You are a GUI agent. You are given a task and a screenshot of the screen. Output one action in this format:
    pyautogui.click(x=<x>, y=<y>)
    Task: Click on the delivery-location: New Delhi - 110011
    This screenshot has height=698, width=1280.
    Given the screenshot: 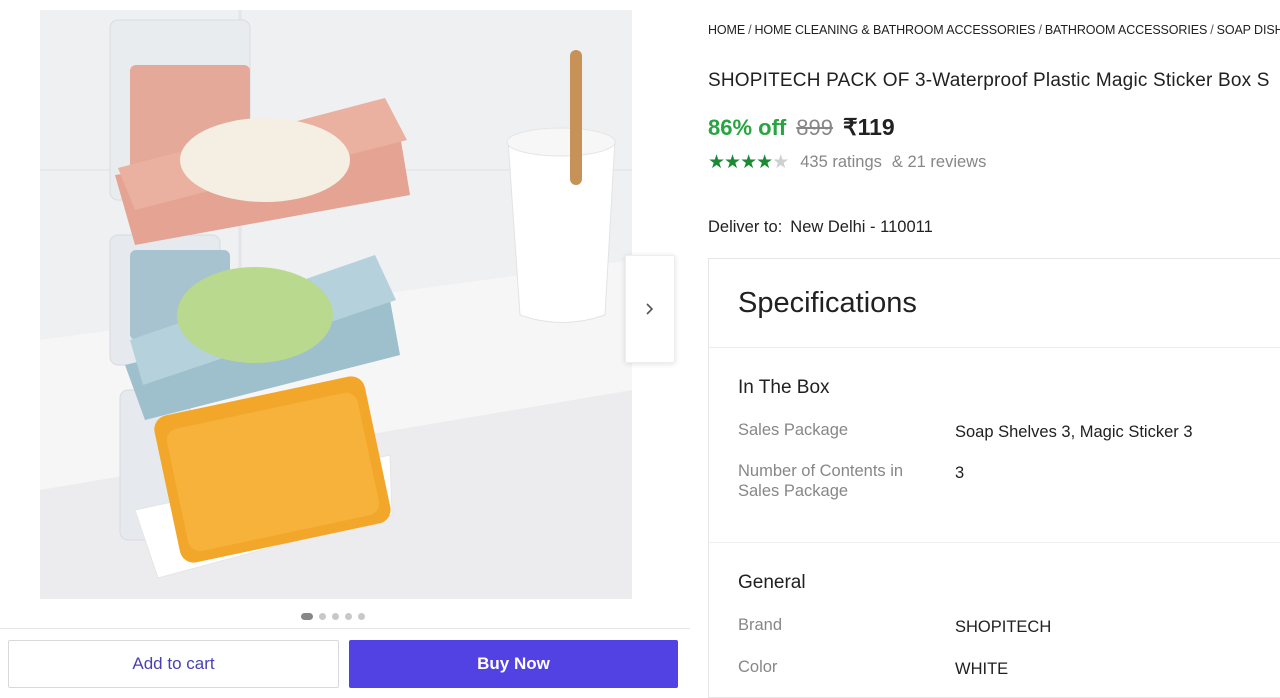 What is the action you would take?
    pyautogui.click(x=861, y=227)
    